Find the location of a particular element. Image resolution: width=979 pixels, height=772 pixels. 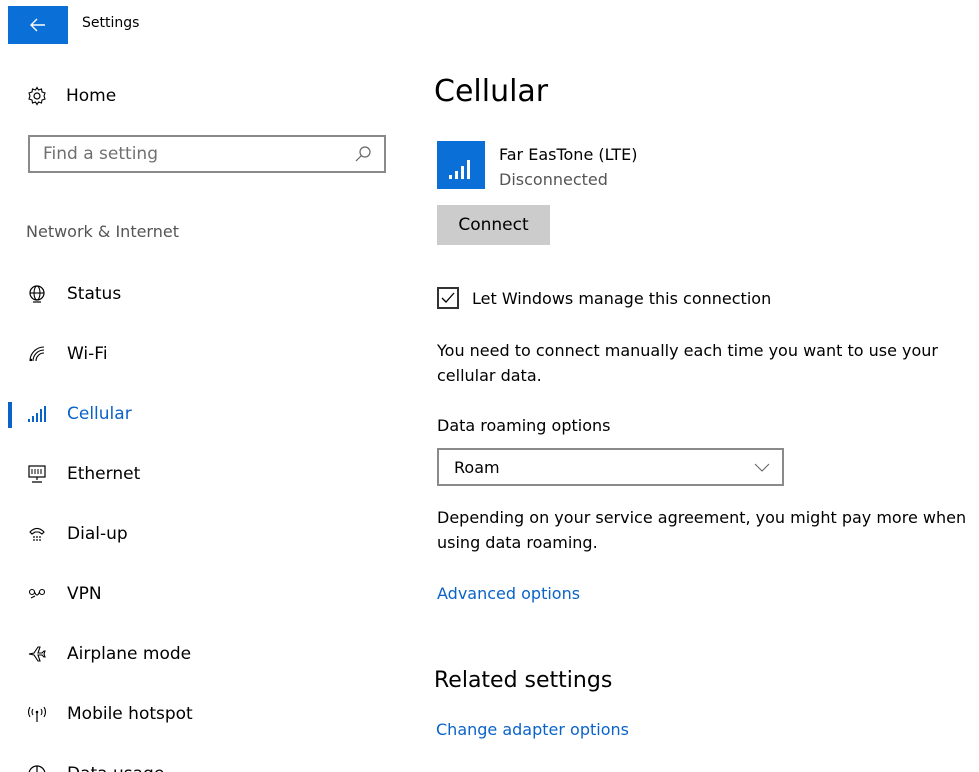

search-input is located at coordinates (180, 154).